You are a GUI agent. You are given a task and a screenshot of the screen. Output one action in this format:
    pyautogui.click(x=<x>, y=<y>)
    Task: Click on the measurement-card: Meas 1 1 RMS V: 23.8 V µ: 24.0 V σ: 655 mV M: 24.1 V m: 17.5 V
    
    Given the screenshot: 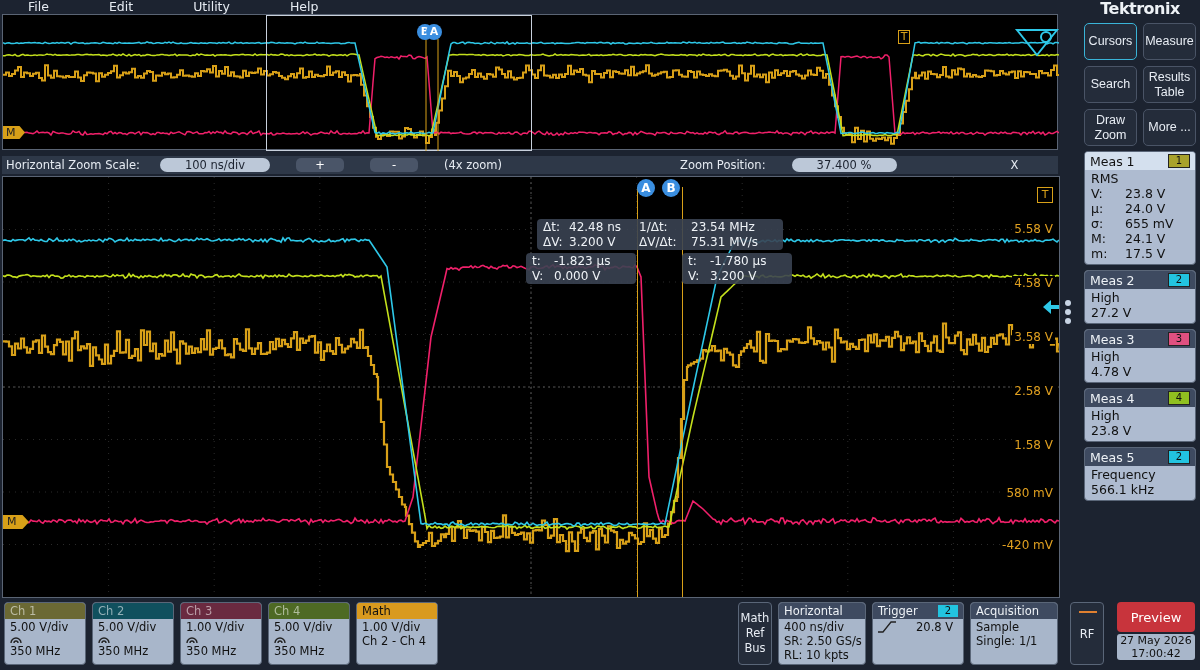 What is the action you would take?
    pyautogui.click(x=1140, y=208)
    